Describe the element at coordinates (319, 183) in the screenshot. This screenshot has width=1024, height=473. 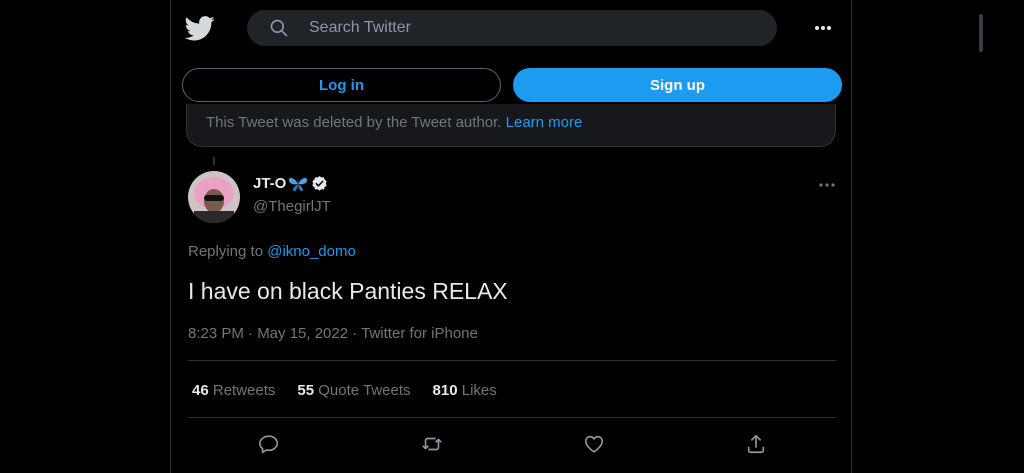
I see `verified-badge-icon` at that location.